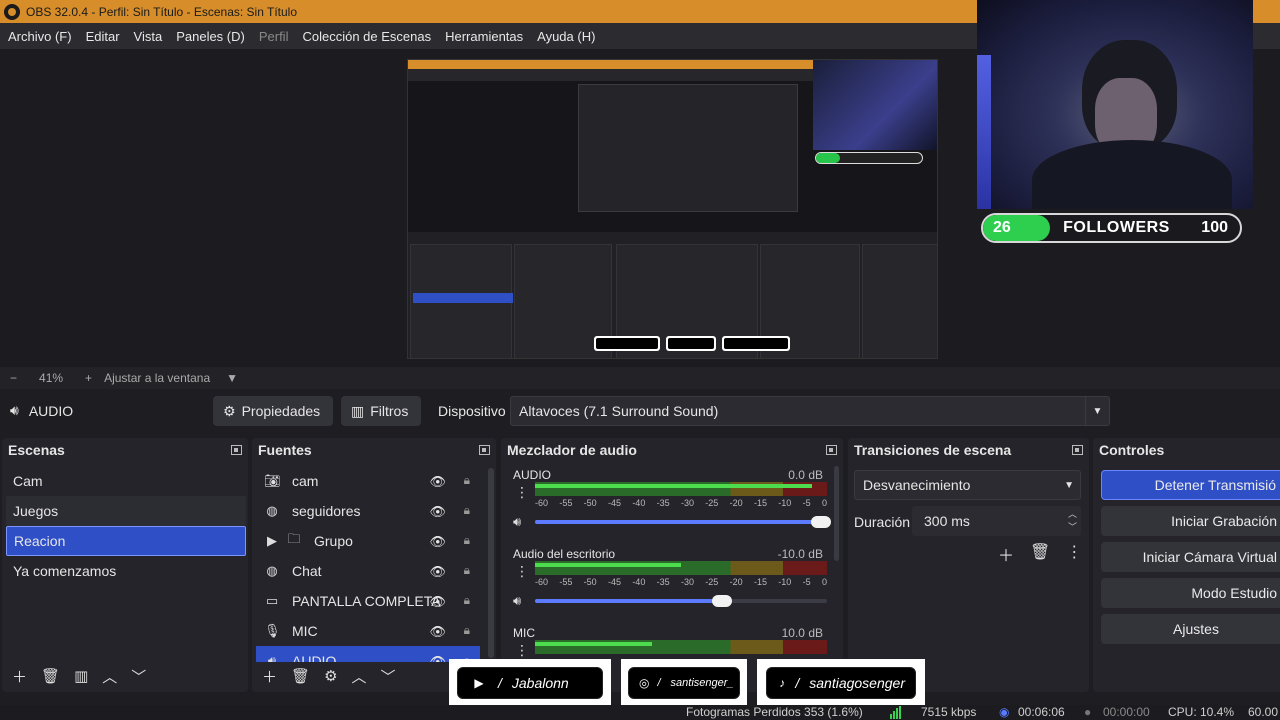 This screenshot has width=1280, height=720. What do you see at coordinates (678, 522) in the screenshot?
I see `slider-fill` at bounding box center [678, 522].